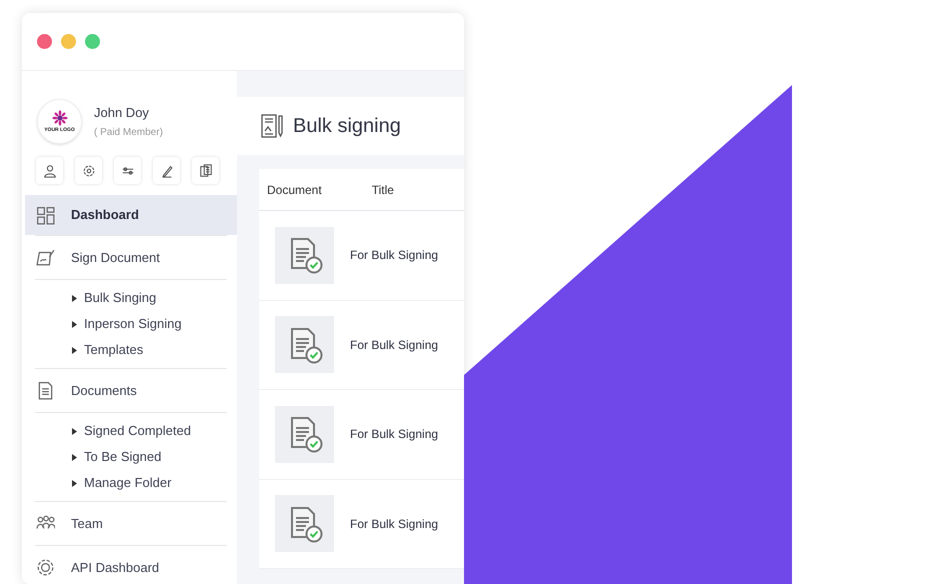  I want to click on document-pen-icon, so click(272, 126).